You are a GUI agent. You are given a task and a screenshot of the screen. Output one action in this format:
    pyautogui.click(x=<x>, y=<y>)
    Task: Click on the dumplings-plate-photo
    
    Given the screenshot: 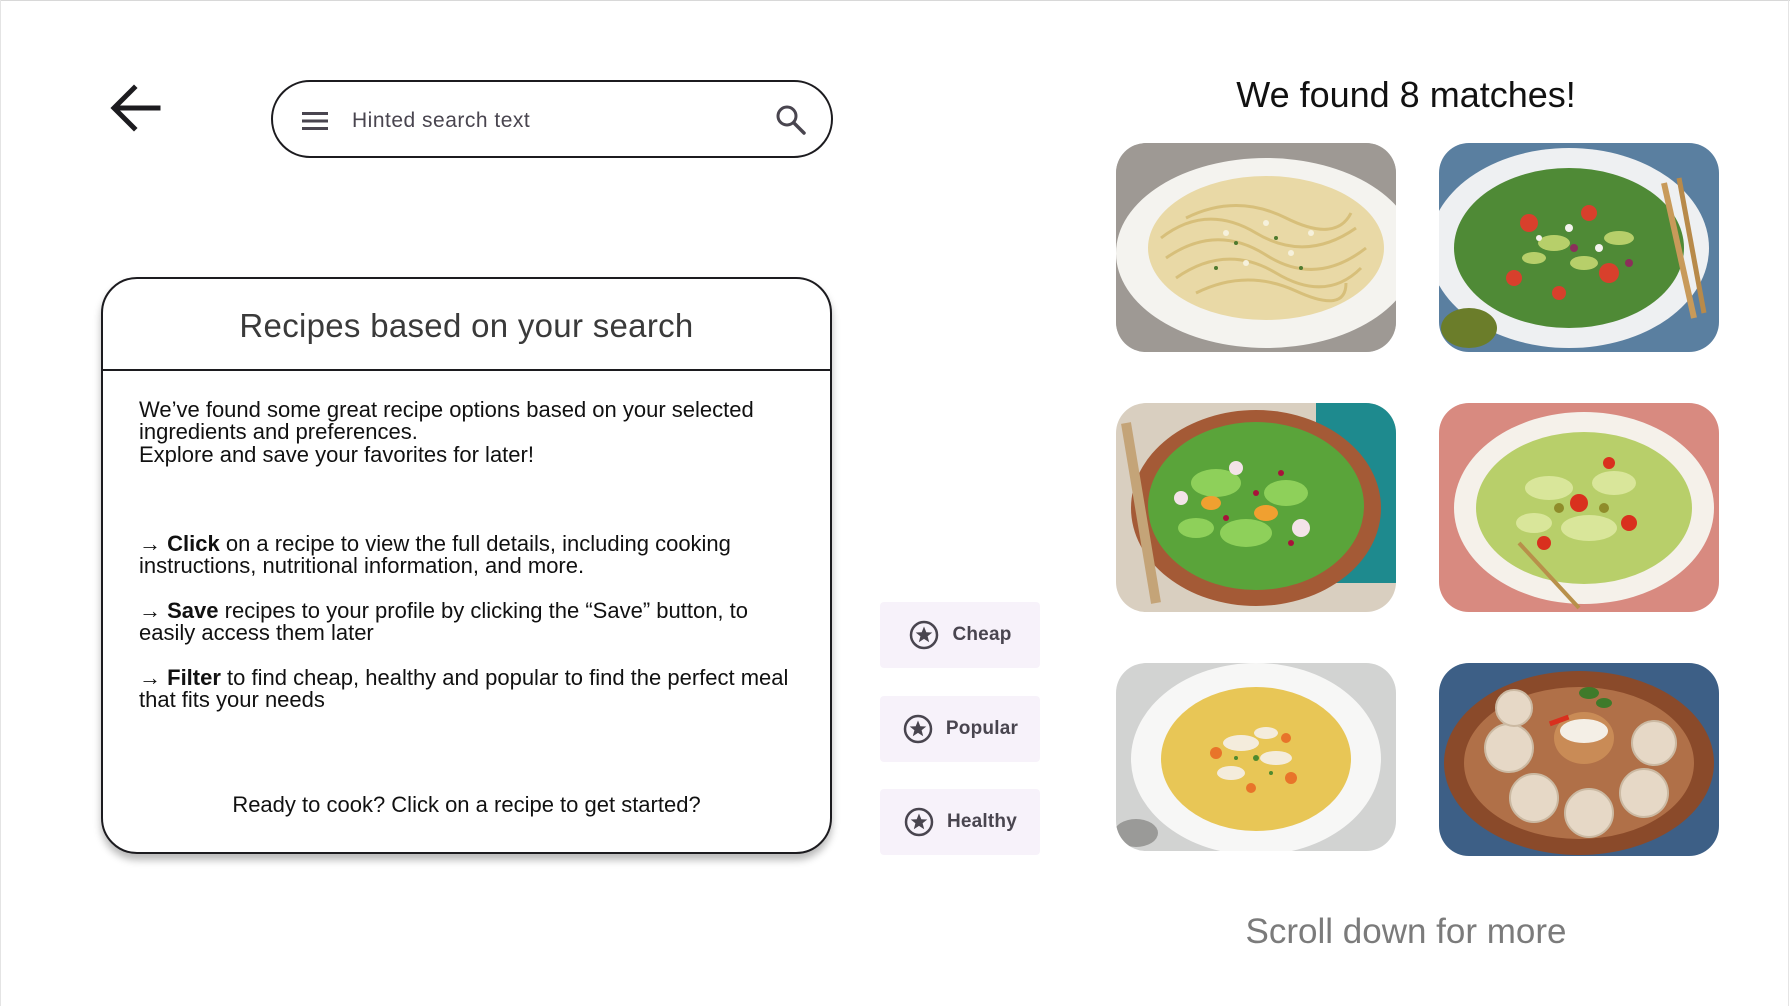 What is the action you would take?
    pyautogui.click(x=1579, y=759)
    